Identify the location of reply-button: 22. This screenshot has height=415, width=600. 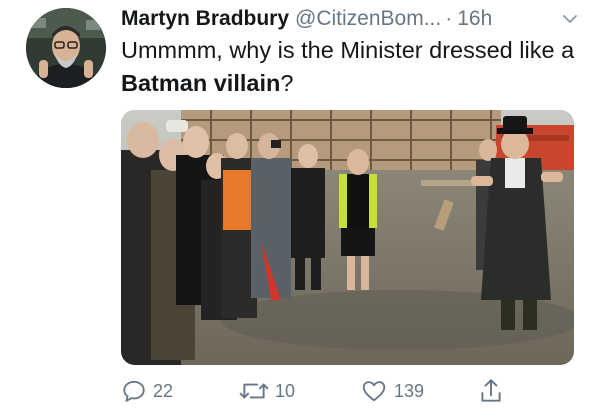
(147, 391).